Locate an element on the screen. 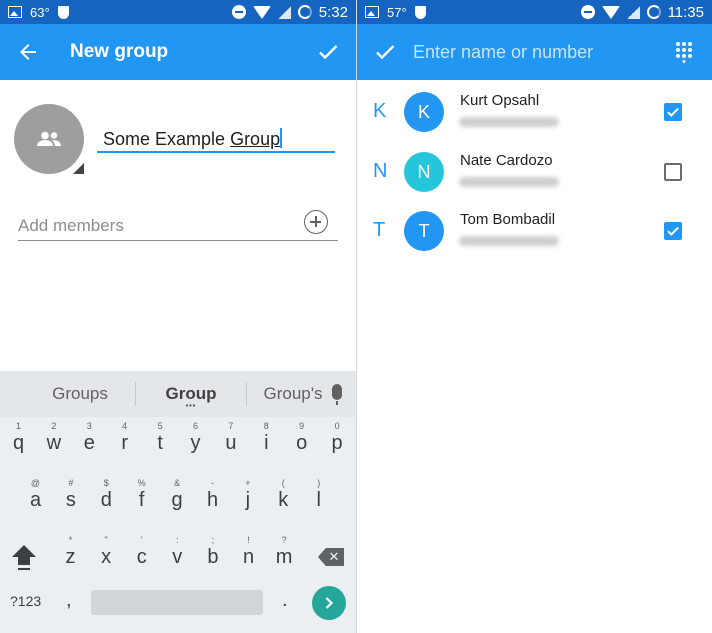  back-button is located at coordinates (28, 52).